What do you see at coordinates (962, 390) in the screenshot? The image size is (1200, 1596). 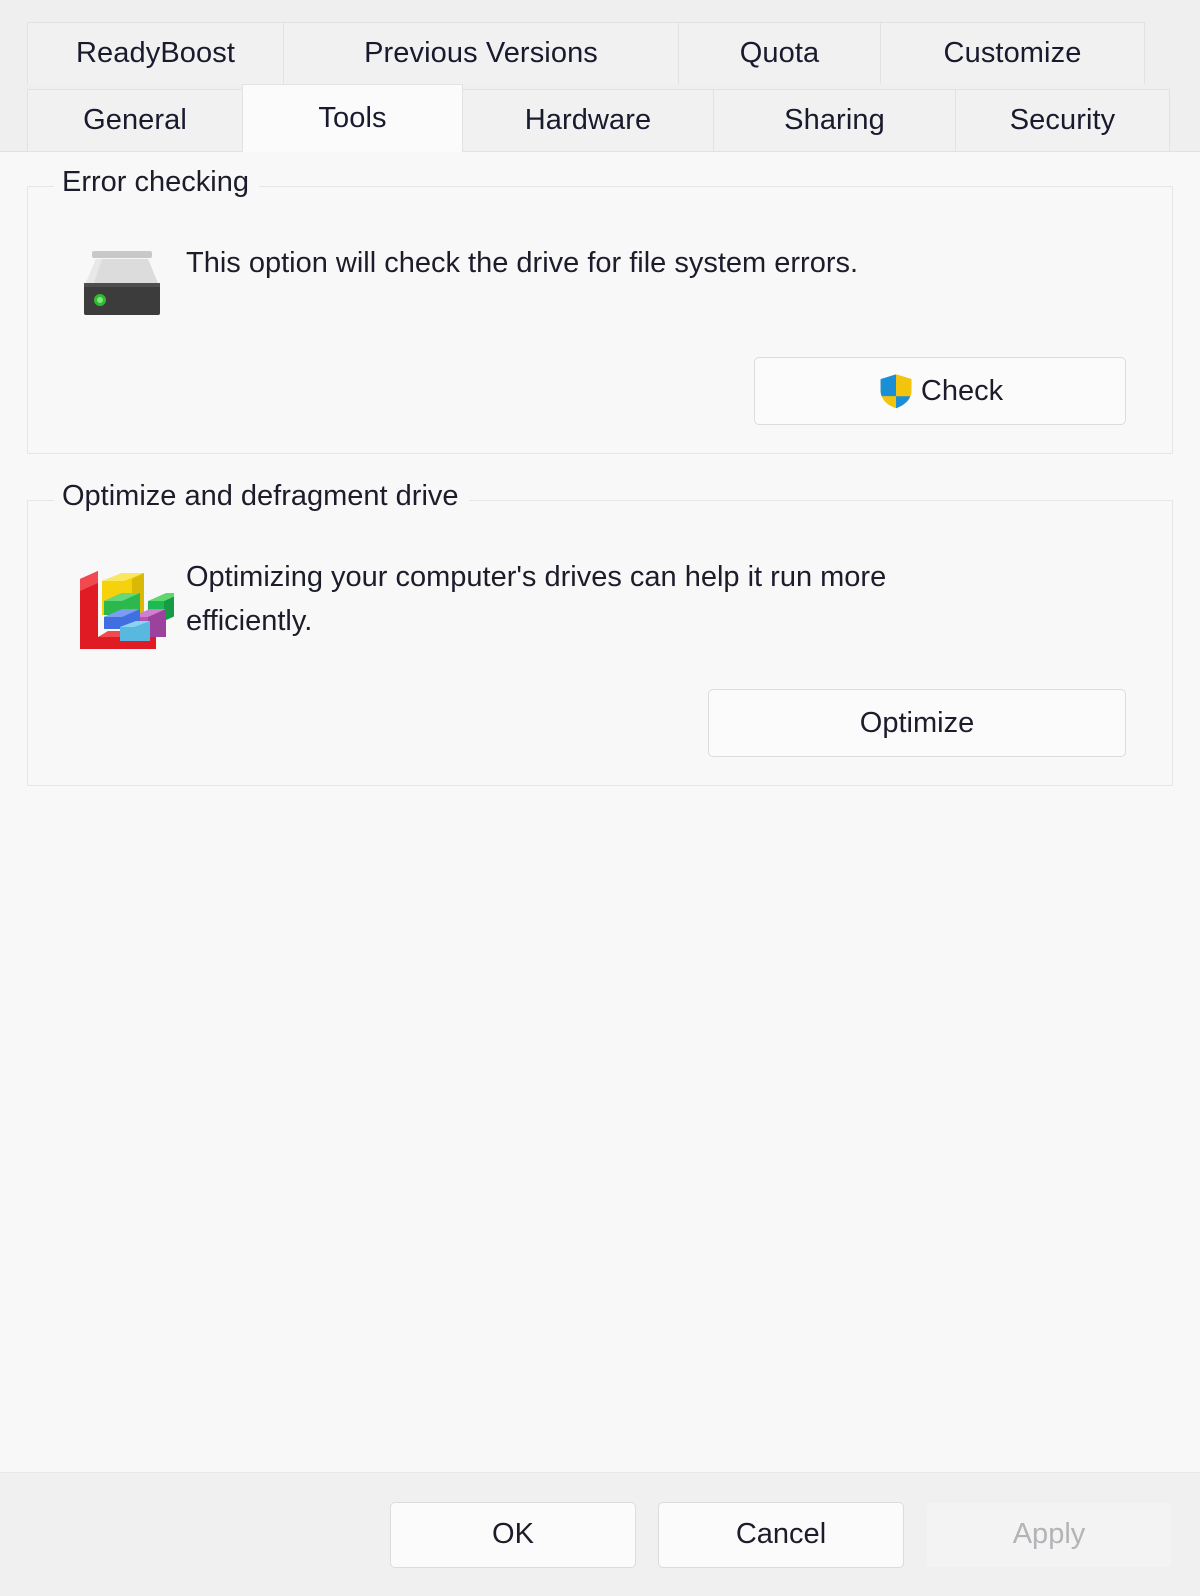 I see `check-button-label: Check` at bounding box center [962, 390].